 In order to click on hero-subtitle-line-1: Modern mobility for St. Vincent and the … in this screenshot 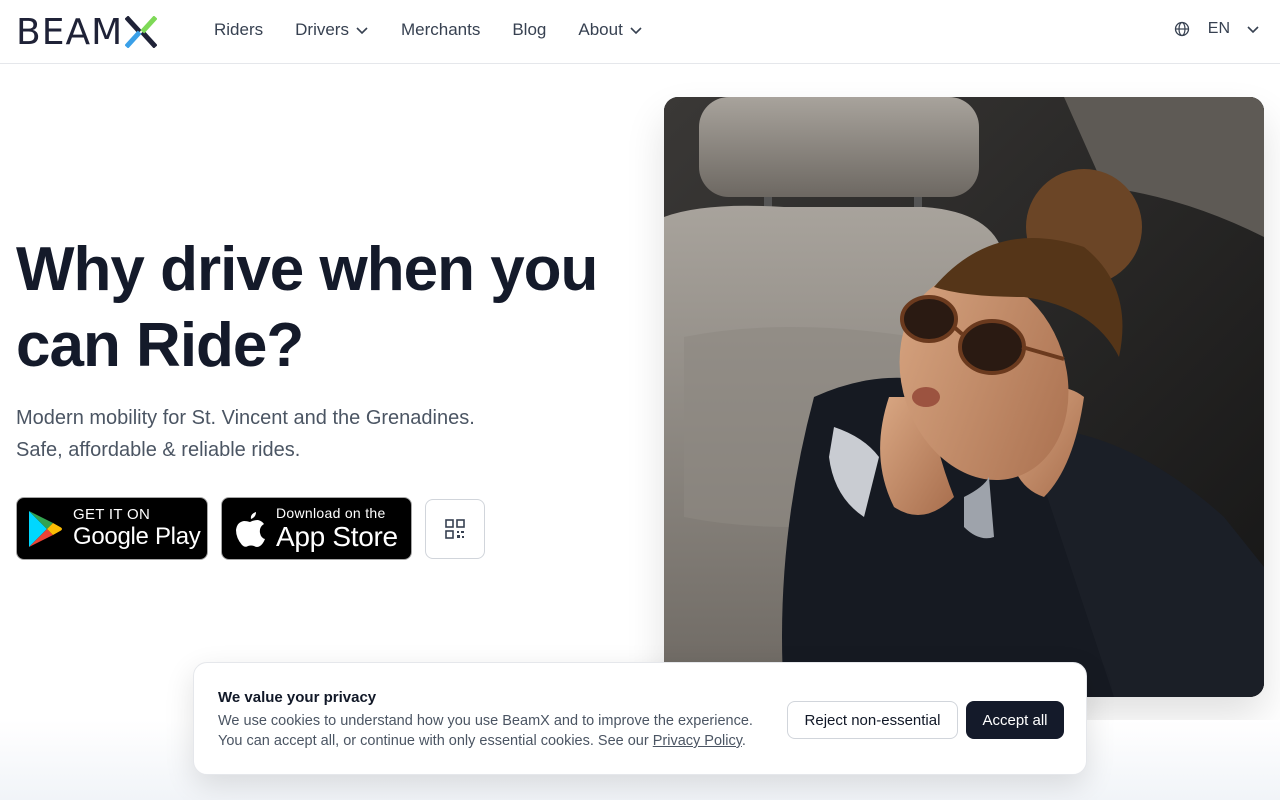, I will do `click(245, 418)`.